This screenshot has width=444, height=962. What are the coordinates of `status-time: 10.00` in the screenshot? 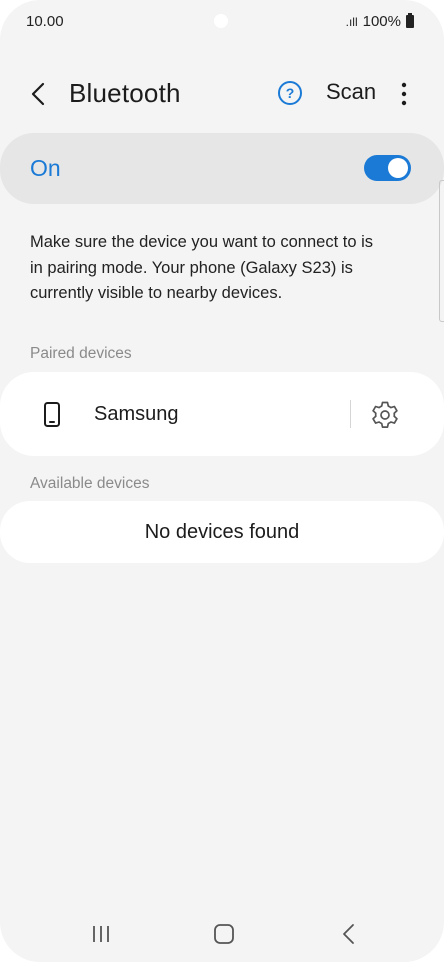 It's located at (45, 21).